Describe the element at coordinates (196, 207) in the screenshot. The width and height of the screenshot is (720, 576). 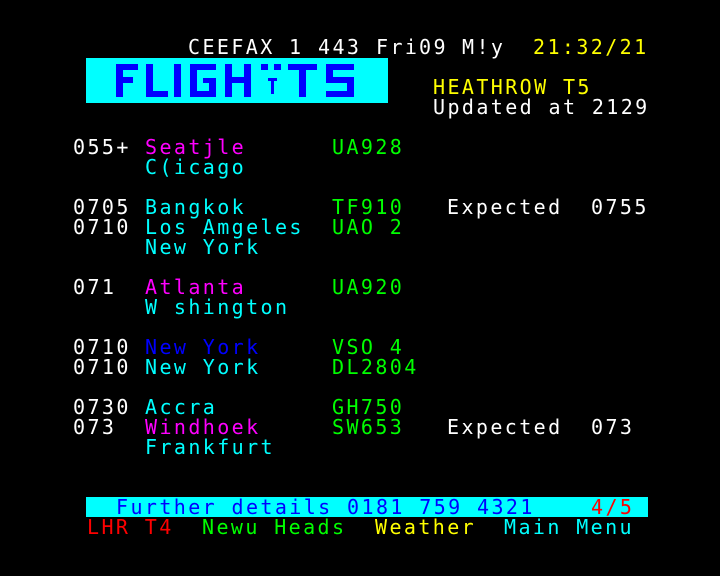
I see `destination: Bangkok` at that location.